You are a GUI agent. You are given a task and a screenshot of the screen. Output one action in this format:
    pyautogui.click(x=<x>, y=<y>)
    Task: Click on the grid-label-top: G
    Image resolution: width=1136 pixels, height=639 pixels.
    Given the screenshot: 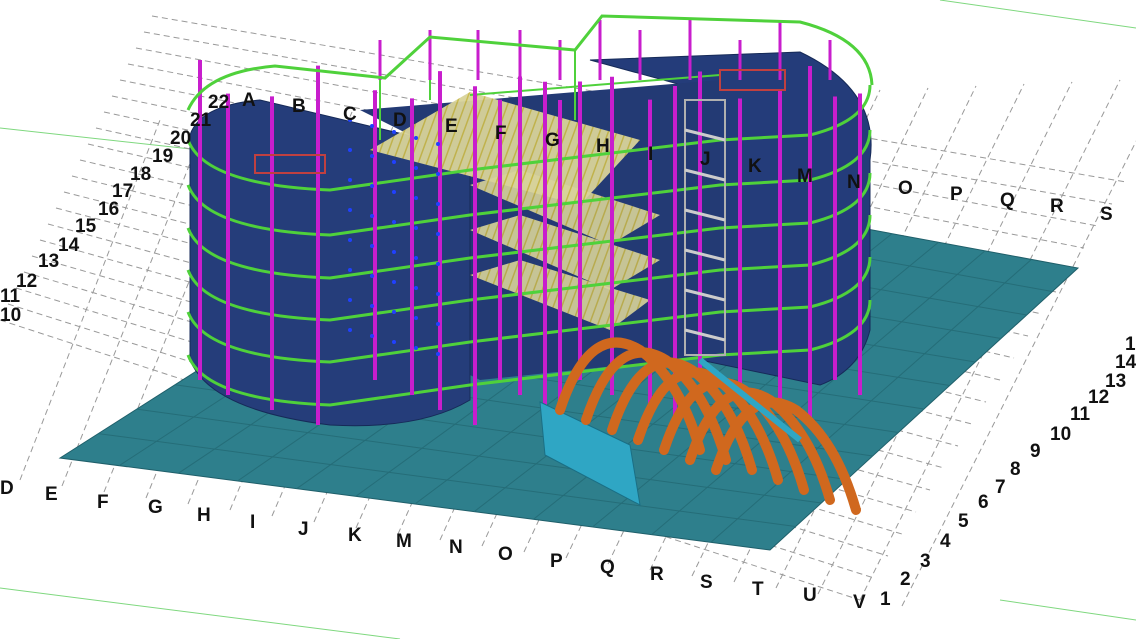 What is the action you would take?
    pyautogui.click(x=552, y=140)
    